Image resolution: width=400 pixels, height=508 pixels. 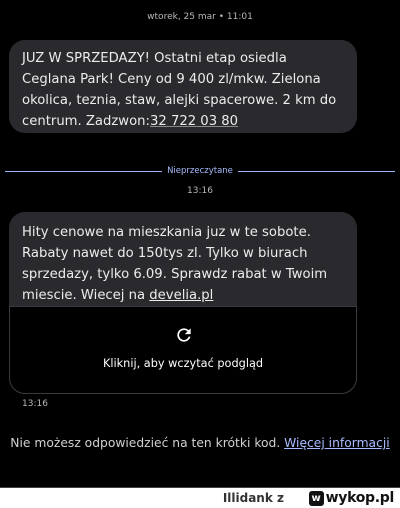 I want to click on refresh-icon, so click(x=184, y=335).